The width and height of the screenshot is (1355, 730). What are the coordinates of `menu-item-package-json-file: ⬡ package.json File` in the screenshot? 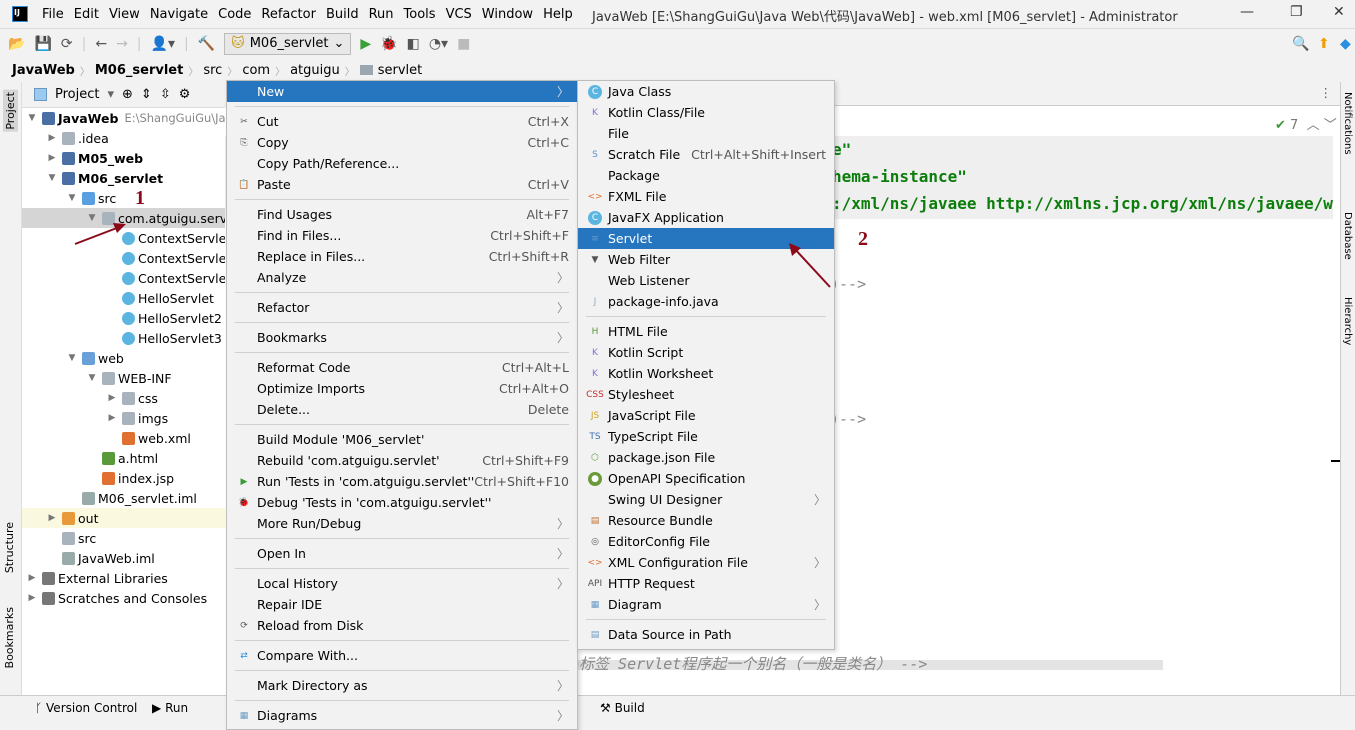 It's located at (706, 457).